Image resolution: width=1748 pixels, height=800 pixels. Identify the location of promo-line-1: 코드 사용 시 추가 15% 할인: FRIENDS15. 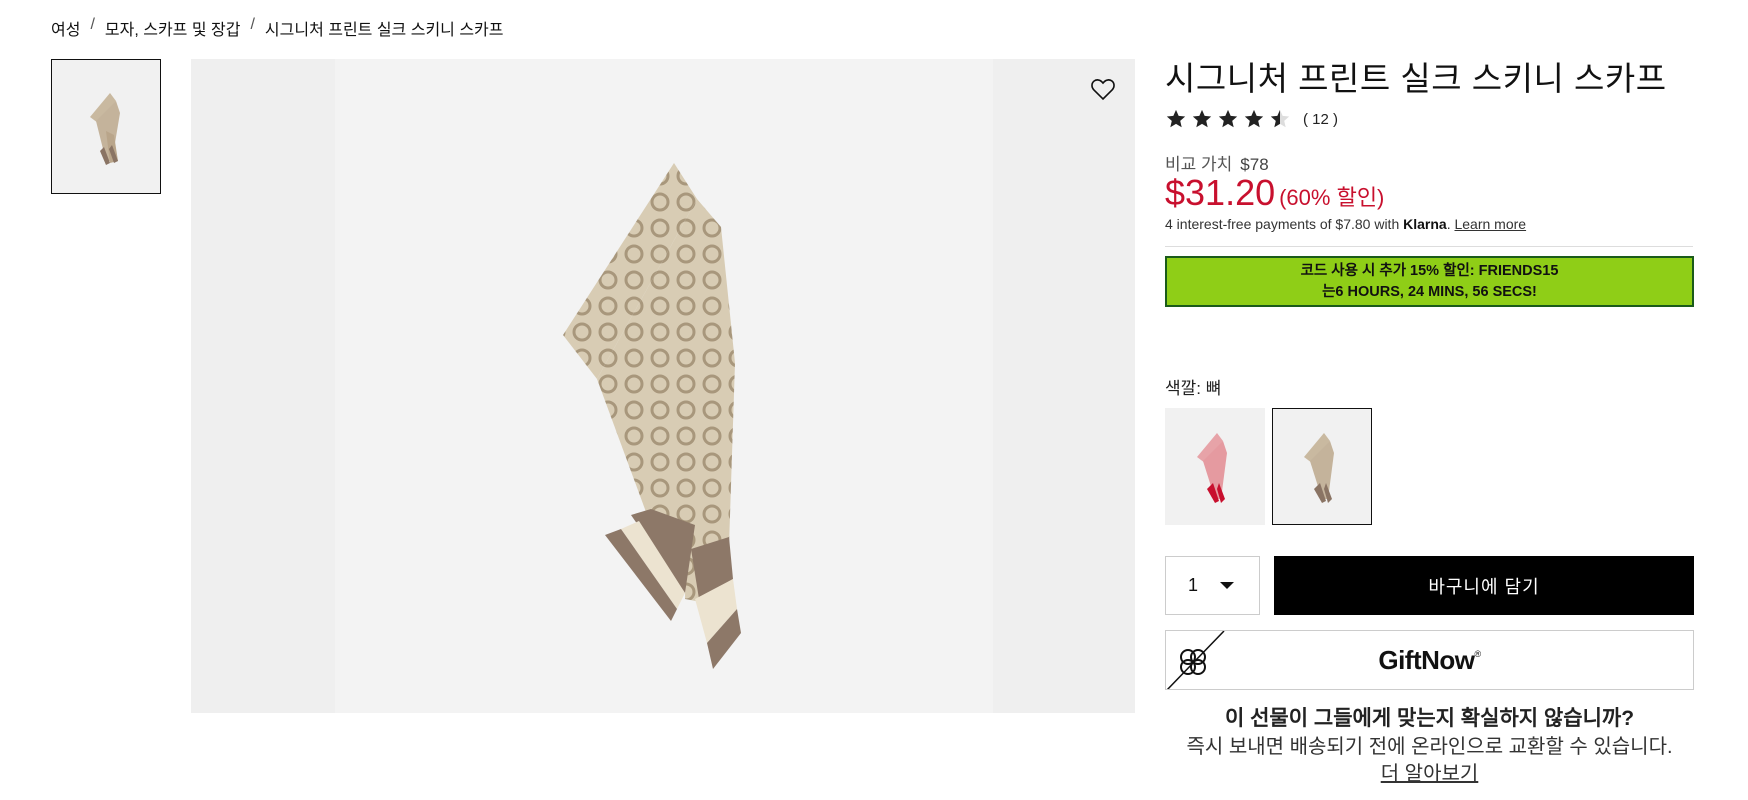
(1429, 271).